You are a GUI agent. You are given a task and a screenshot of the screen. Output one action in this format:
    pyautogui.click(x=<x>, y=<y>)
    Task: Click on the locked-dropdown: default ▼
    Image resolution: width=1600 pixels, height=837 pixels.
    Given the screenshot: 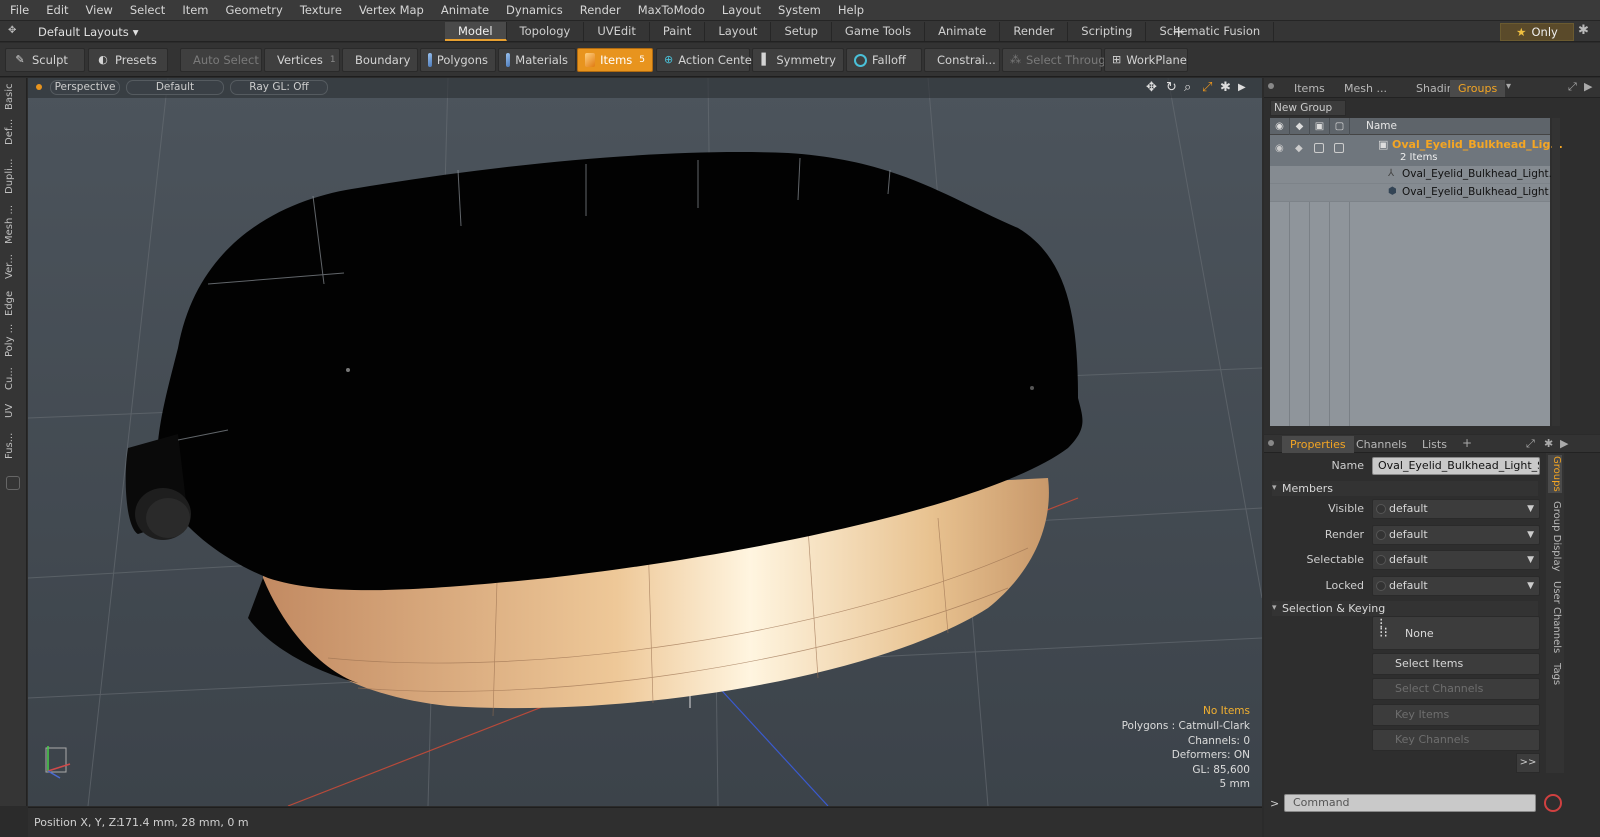 What is the action you would take?
    pyautogui.click(x=1456, y=586)
    